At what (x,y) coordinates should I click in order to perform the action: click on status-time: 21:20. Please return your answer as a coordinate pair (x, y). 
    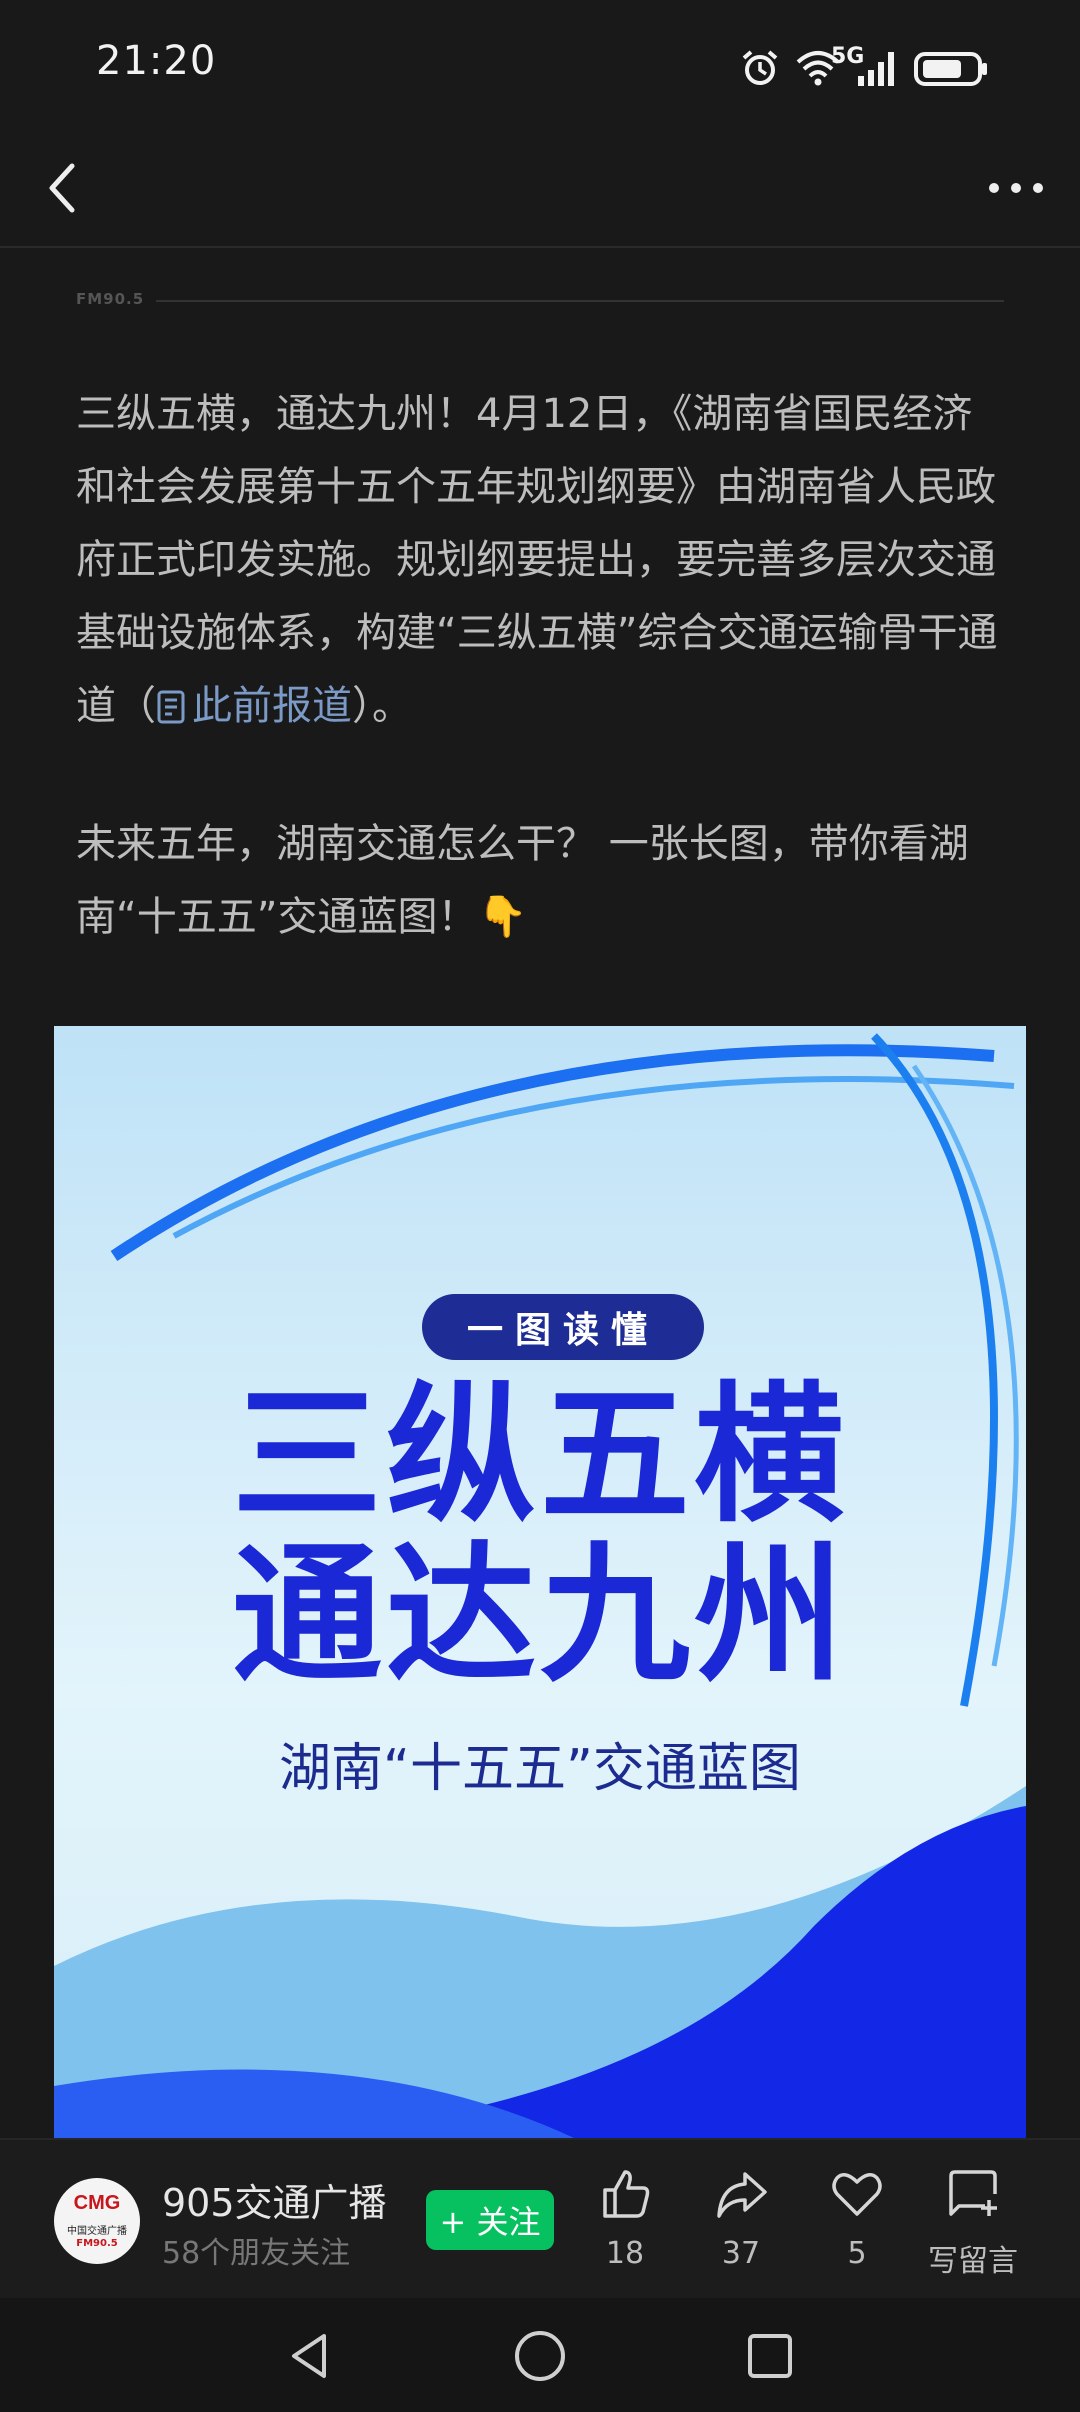
    Looking at the image, I should click on (156, 61).